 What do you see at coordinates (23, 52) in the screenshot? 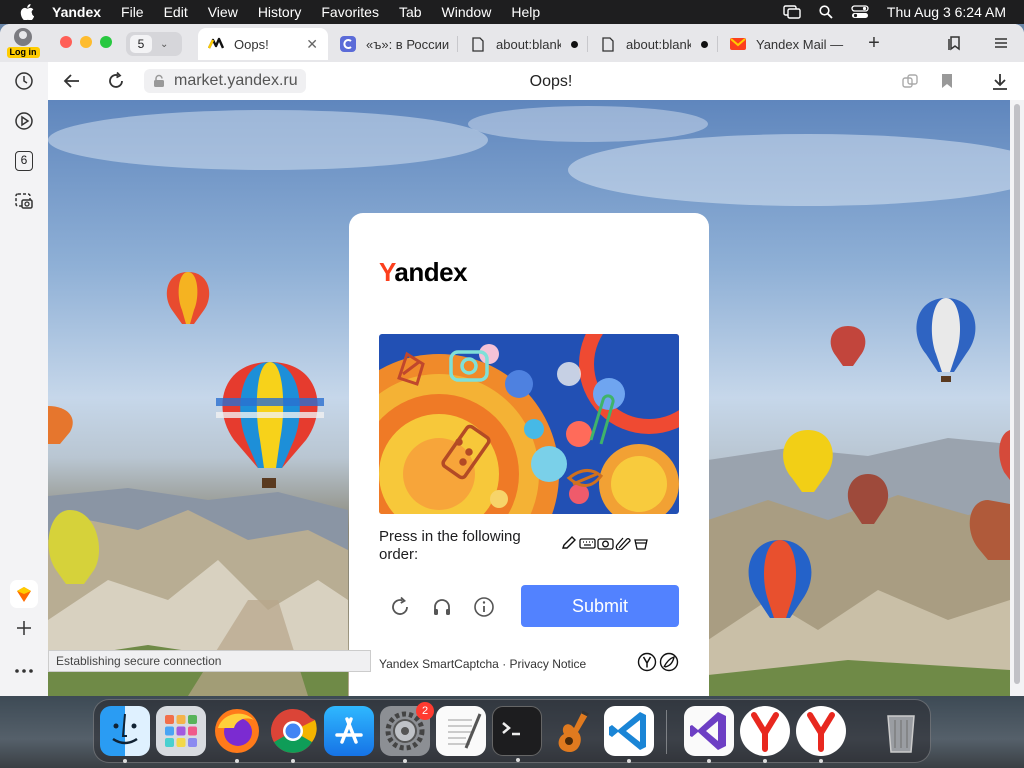
I see `login-label: Log in` at bounding box center [23, 52].